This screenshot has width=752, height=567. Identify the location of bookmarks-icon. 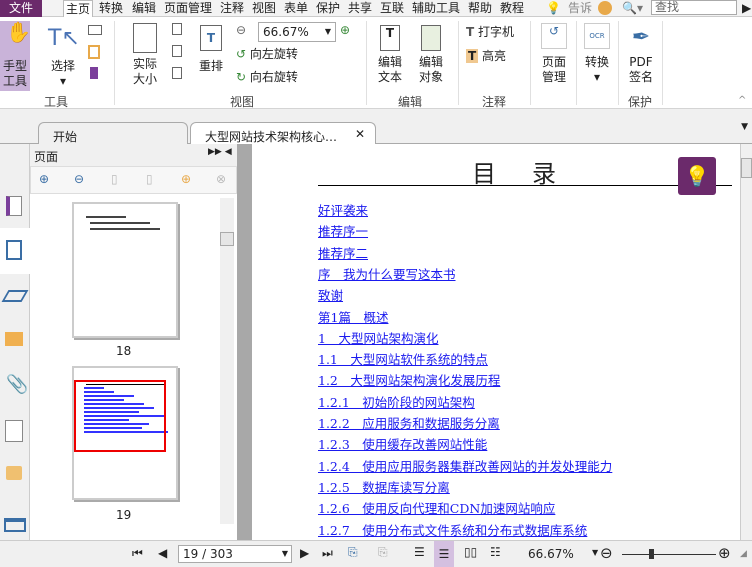
(14, 206).